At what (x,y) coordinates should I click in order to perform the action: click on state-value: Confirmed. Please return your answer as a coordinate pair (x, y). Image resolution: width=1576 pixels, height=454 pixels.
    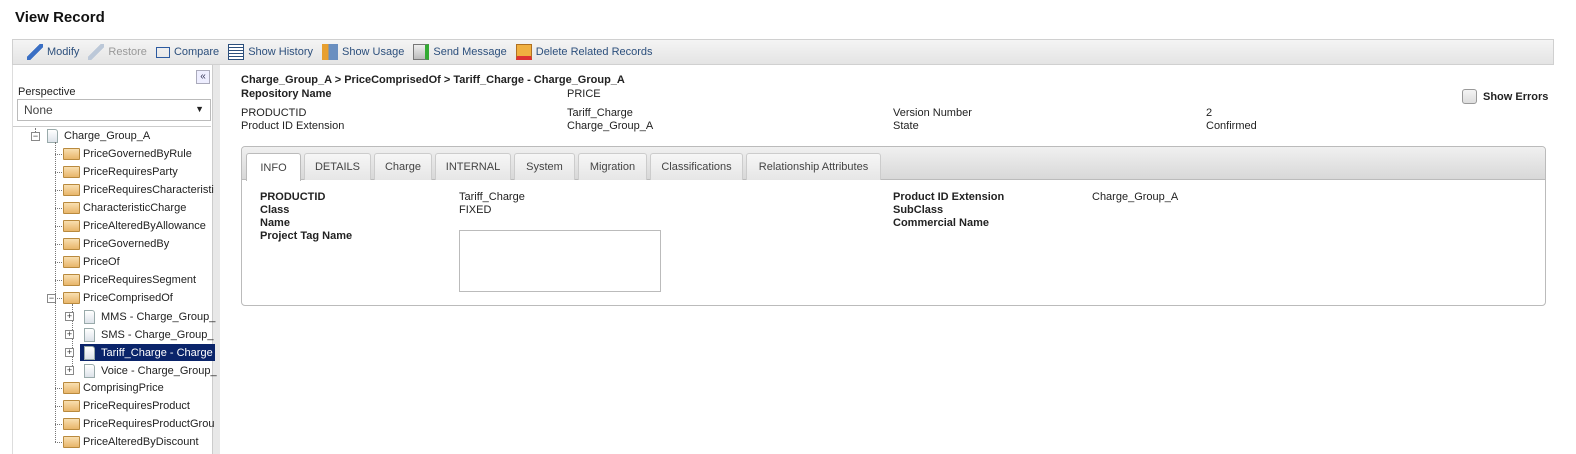
    Looking at the image, I should click on (1231, 126).